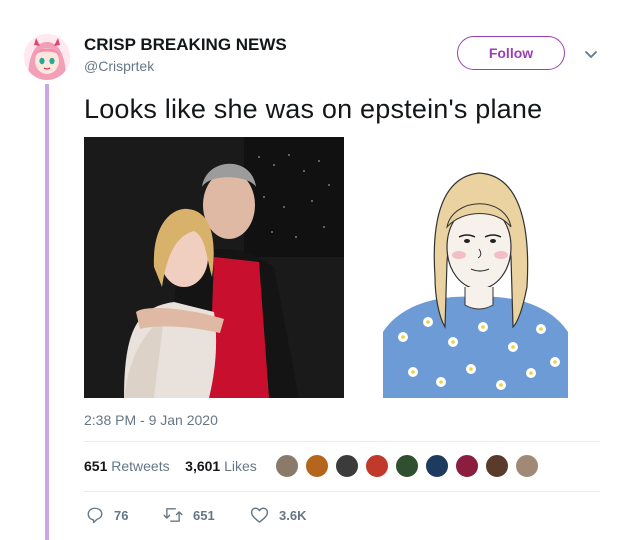 The height and width of the screenshot is (540, 640). I want to click on tweet-drawing, so click(475, 267).